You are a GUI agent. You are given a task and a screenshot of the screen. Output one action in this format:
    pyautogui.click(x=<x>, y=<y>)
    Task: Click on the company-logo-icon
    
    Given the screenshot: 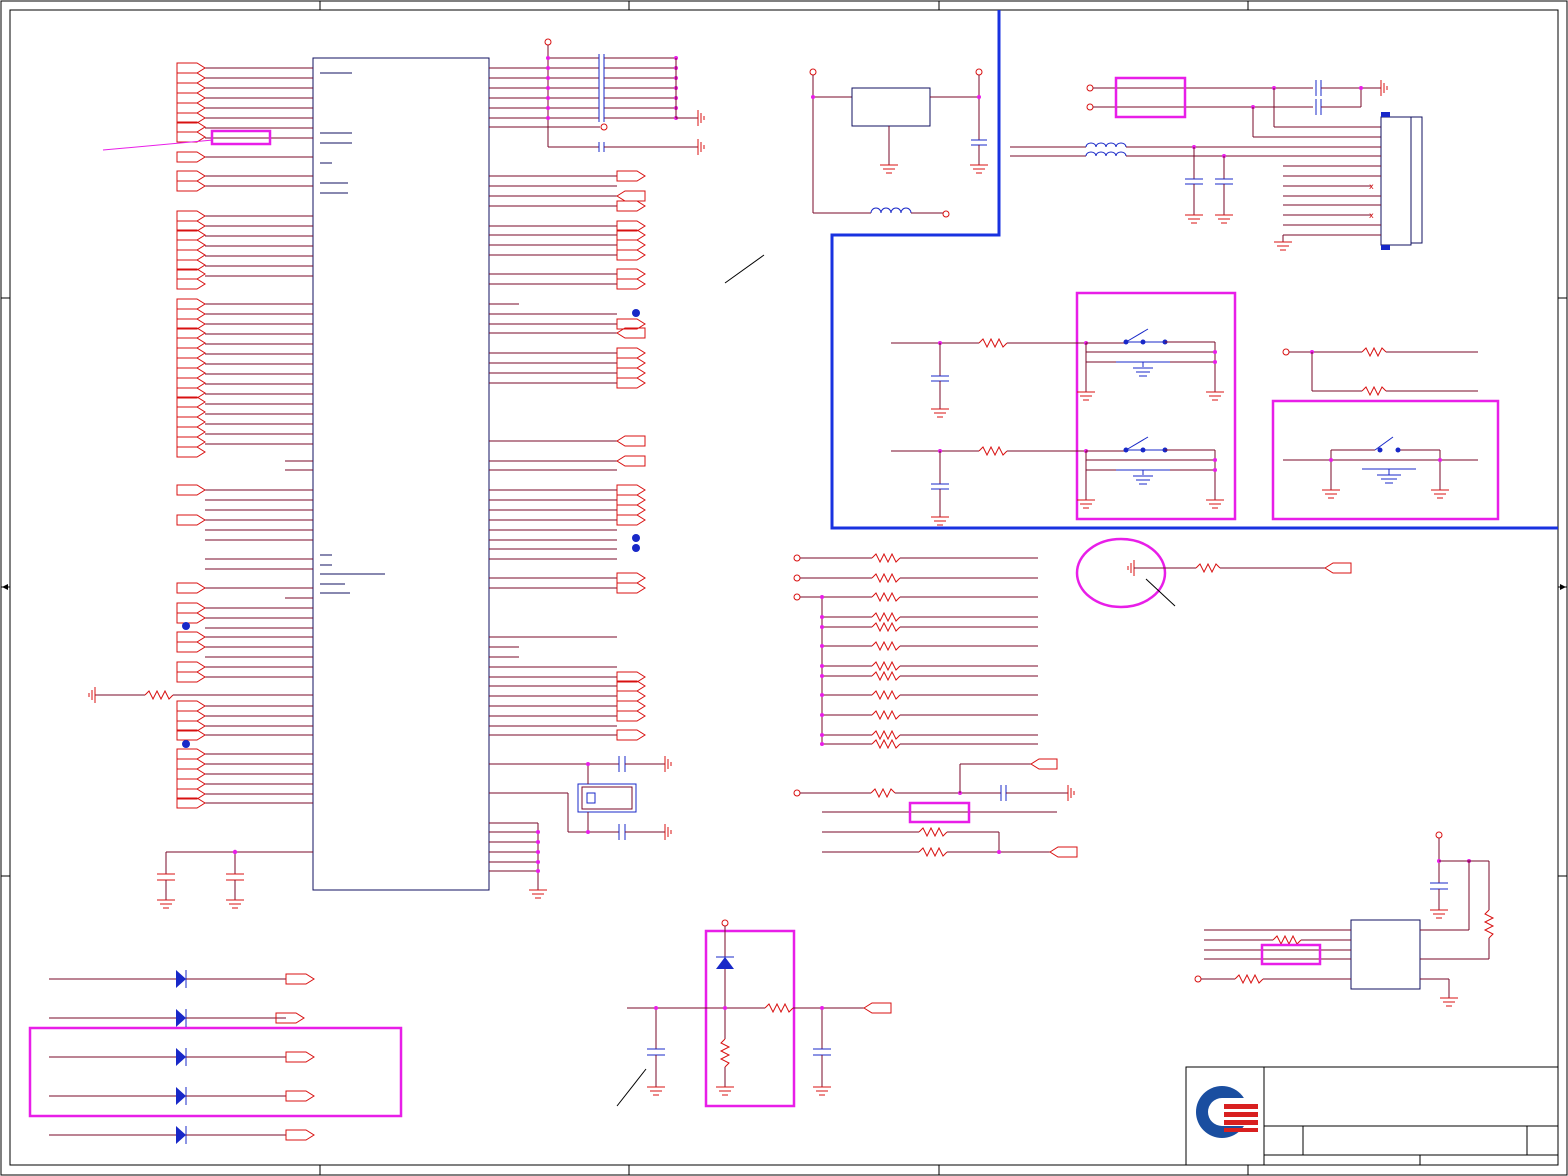 What is the action you would take?
    pyautogui.click(x=1228, y=1112)
    